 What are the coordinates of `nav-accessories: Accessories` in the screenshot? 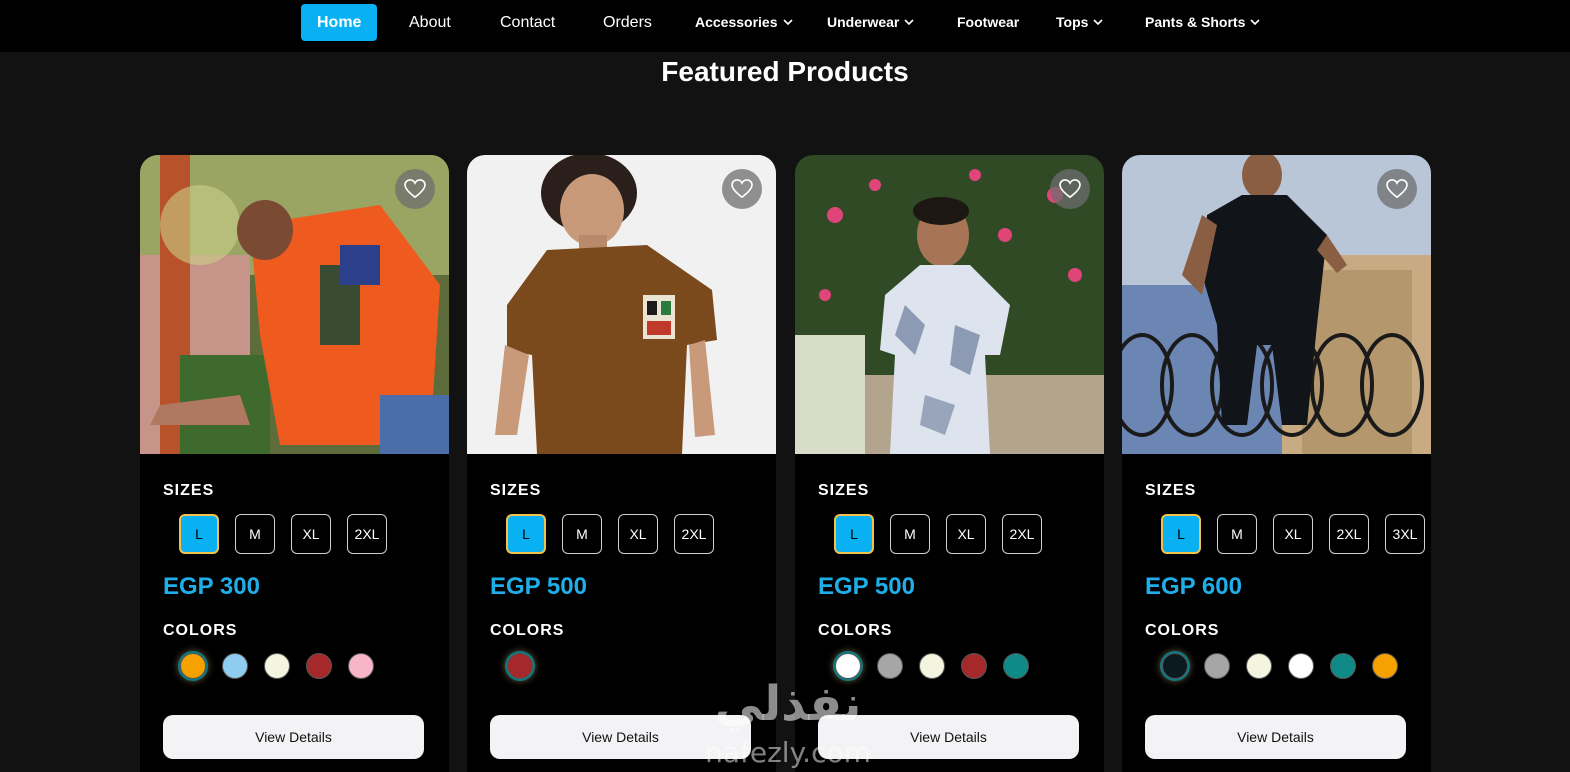 It's located at (744, 22).